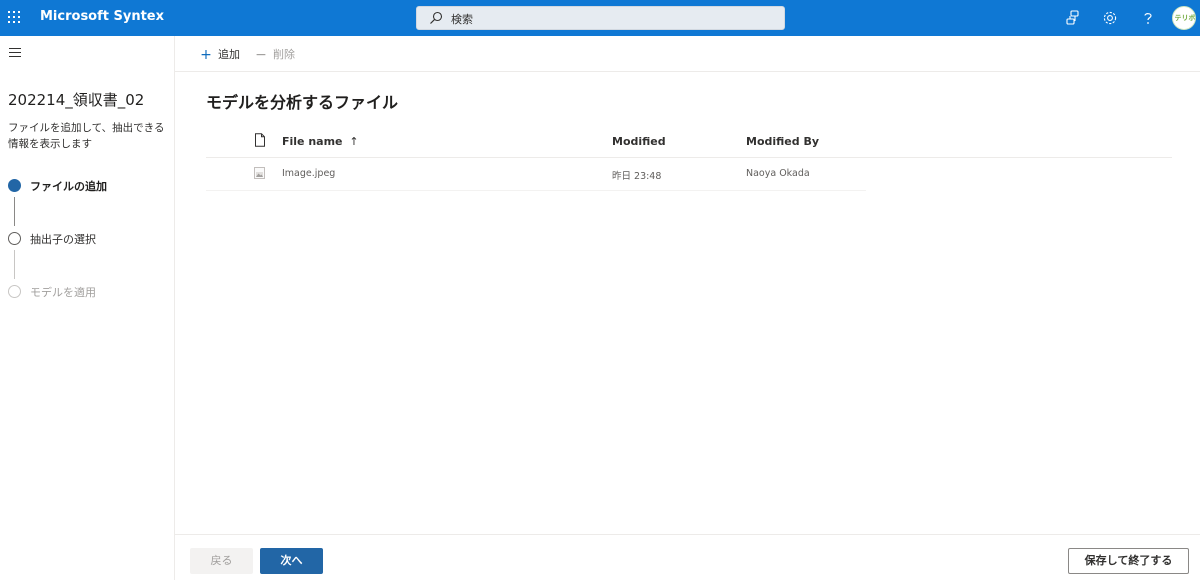  What do you see at coordinates (1128, 561) in the screenshot?
I see `save-and-exit-button: 保存して終了する` at bounding box center [1128, 561].